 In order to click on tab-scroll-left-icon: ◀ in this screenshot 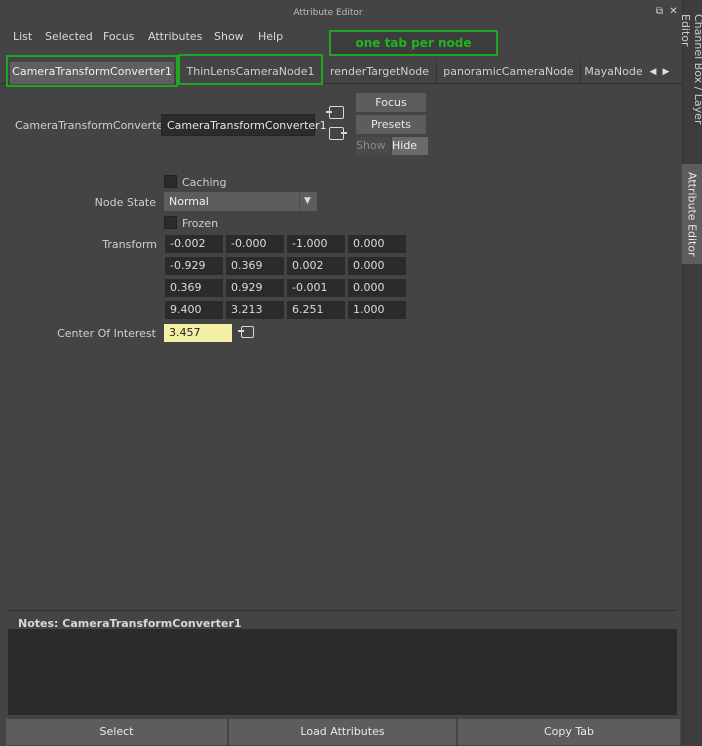, I will do `click(653, 72)`.